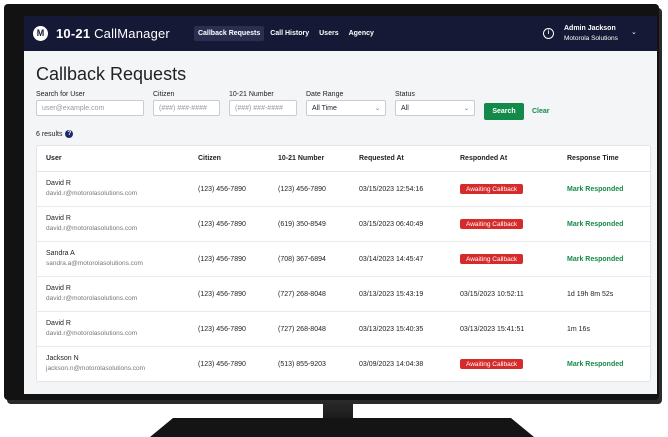 The width and height of the screenshot is (668, 437). Describe the element at coordinates (229, 33) in the screenshot. I see `nav-link-callback-requests: Callback Requests` at that location.